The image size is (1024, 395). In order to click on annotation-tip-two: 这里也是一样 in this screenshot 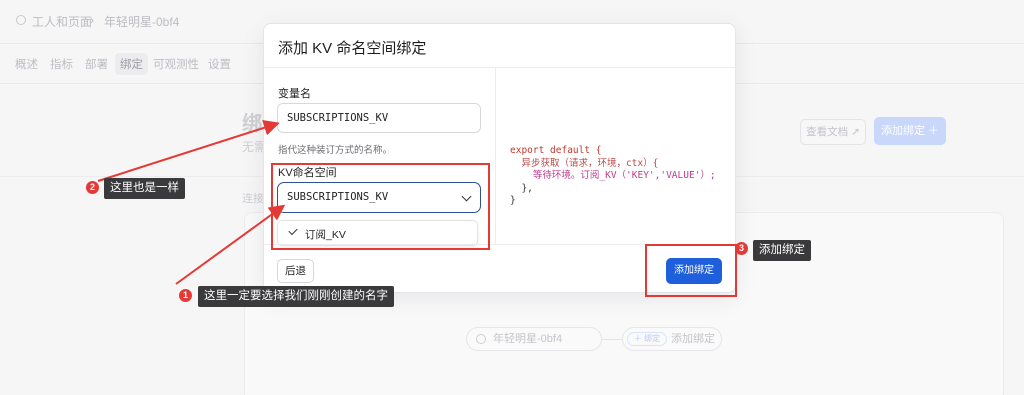, I will do `click(144, 188)`.